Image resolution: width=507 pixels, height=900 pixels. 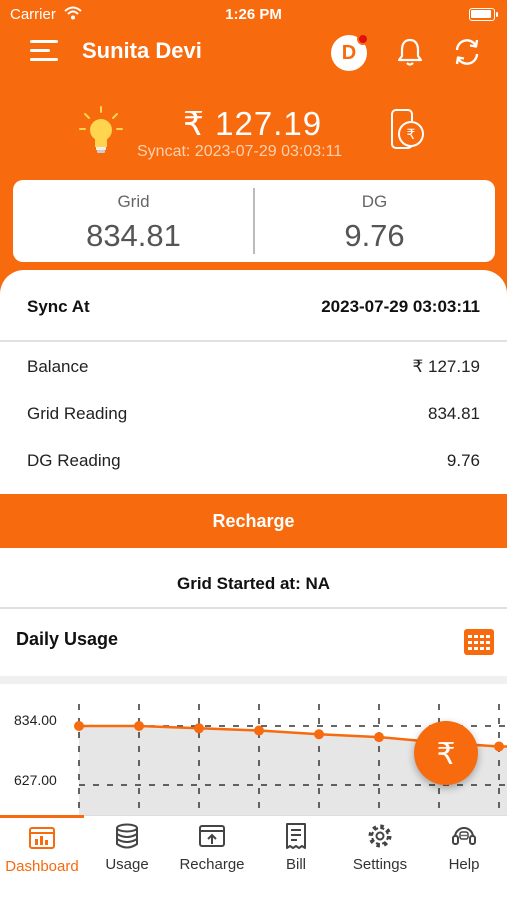 I want to click on section-divider, so click(x=253, y=680).